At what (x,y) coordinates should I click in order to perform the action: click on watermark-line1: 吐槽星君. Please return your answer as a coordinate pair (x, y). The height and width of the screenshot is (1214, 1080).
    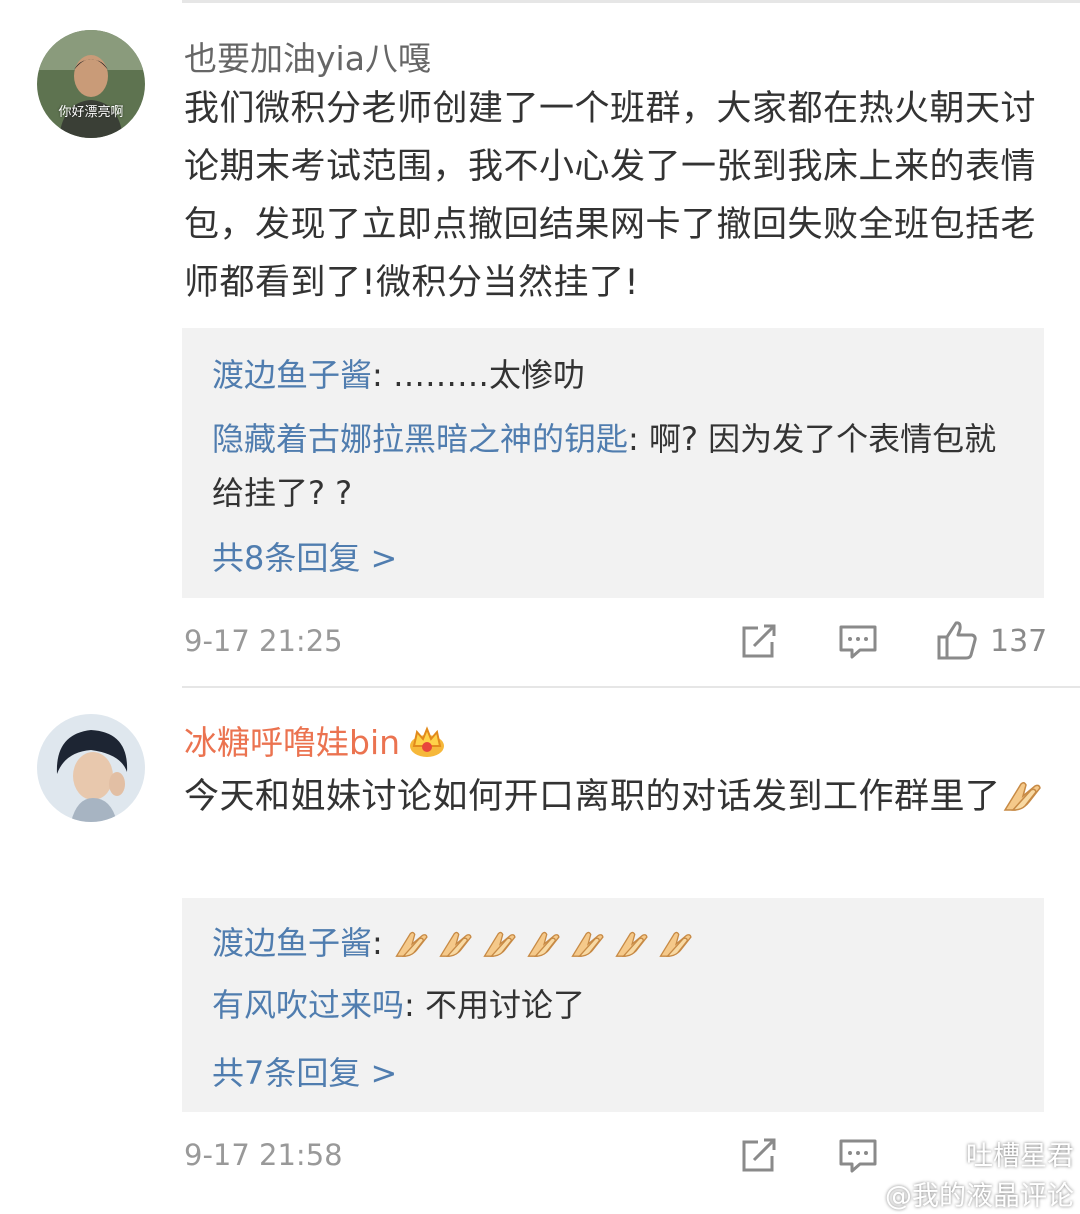
    Looking at the image, I should click on (979, 1160).